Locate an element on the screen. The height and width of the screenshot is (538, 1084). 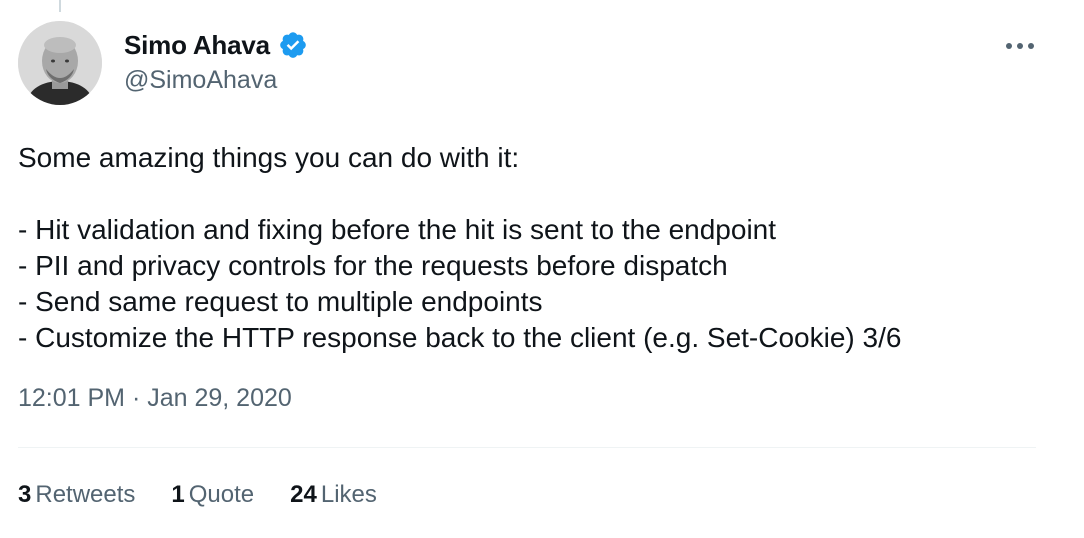
quotes-stat: 1 Quote is located at coordinates (212, 495).